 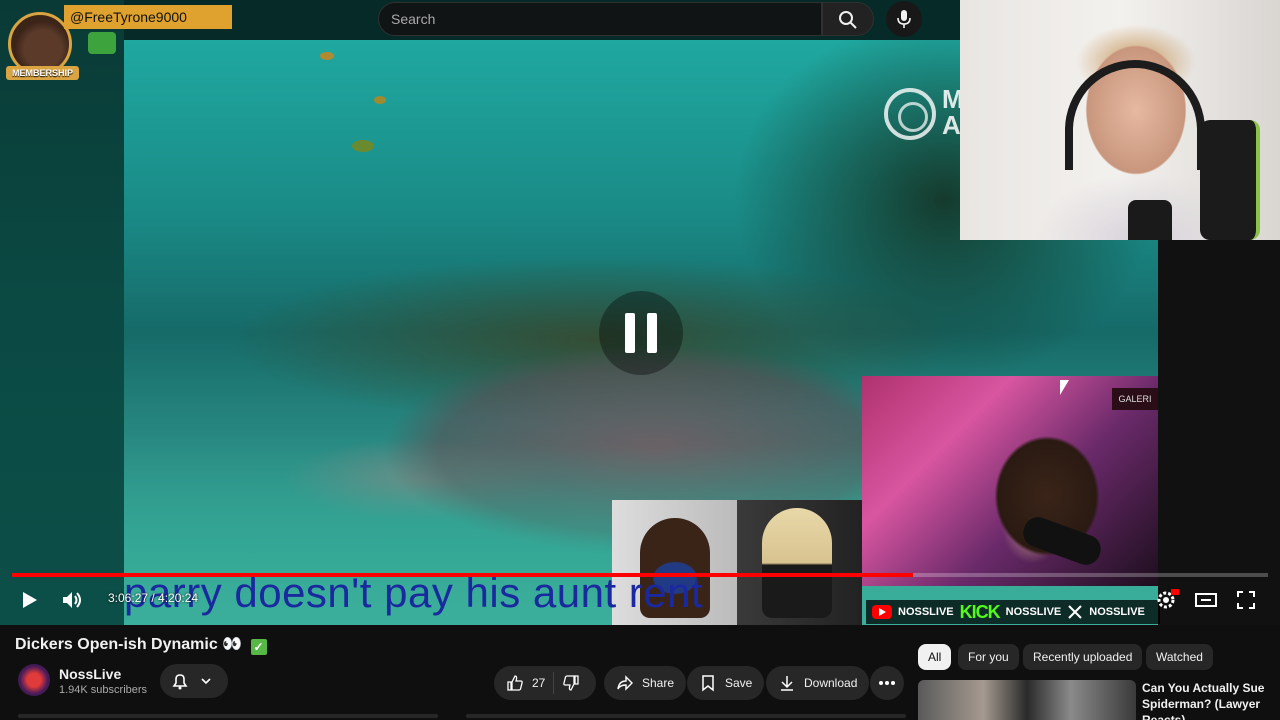 I want to click on theater-mode-button, so click(x=1206, y=600).